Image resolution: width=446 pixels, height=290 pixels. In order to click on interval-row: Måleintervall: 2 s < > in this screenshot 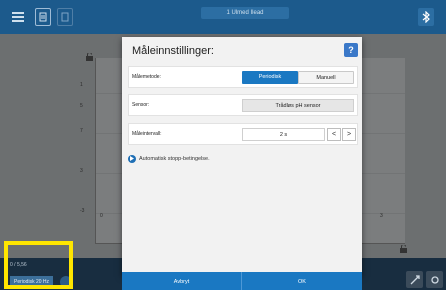, I will do `click(243, 134)`.